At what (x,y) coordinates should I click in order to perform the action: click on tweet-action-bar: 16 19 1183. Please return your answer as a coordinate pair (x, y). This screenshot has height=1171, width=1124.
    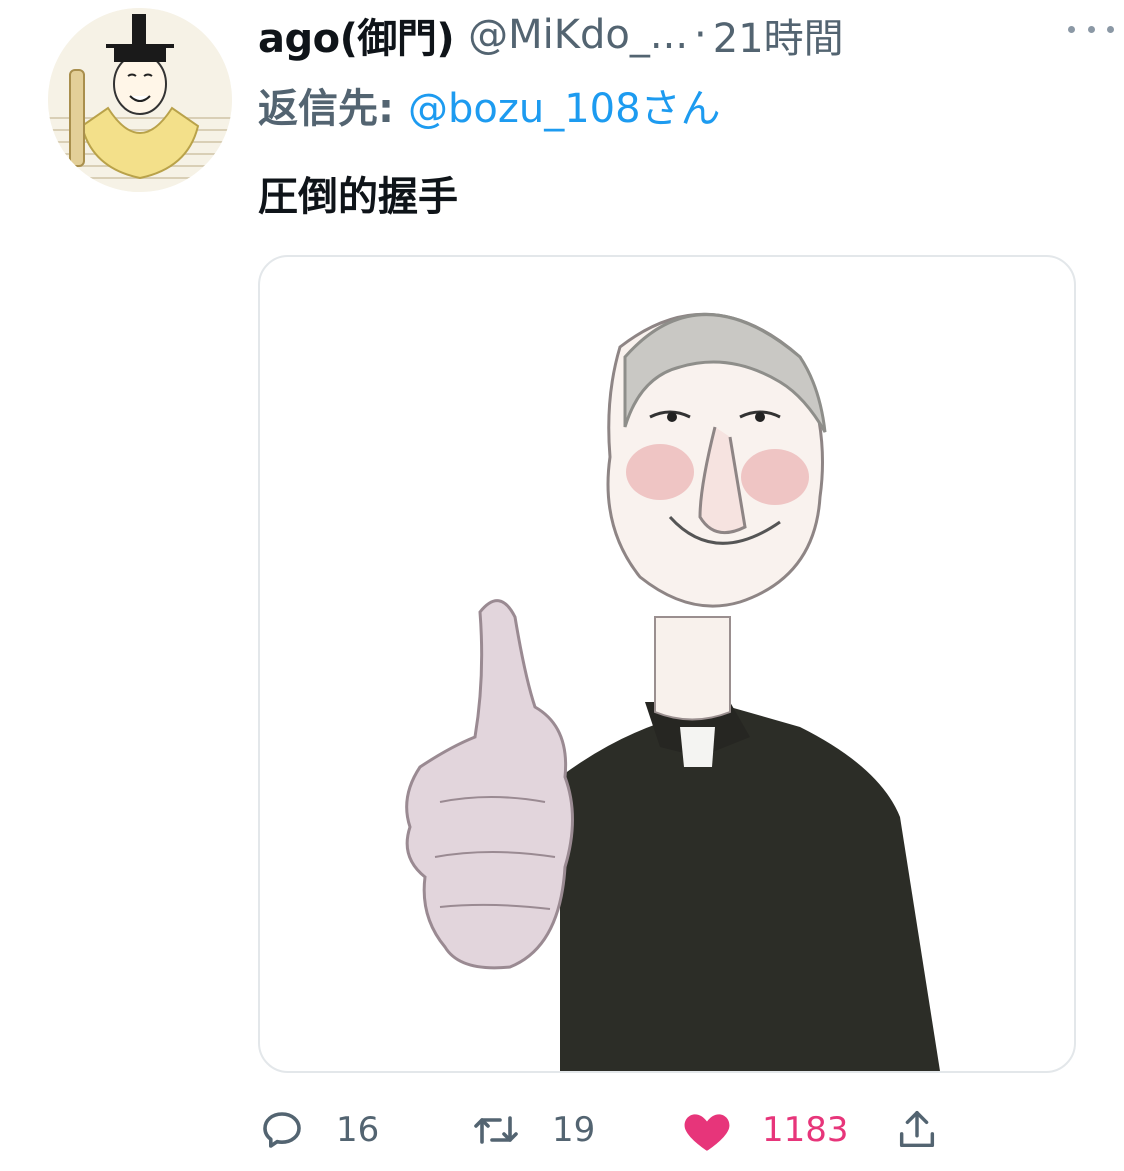
    Looking at the image, I should click on (608, 1130).